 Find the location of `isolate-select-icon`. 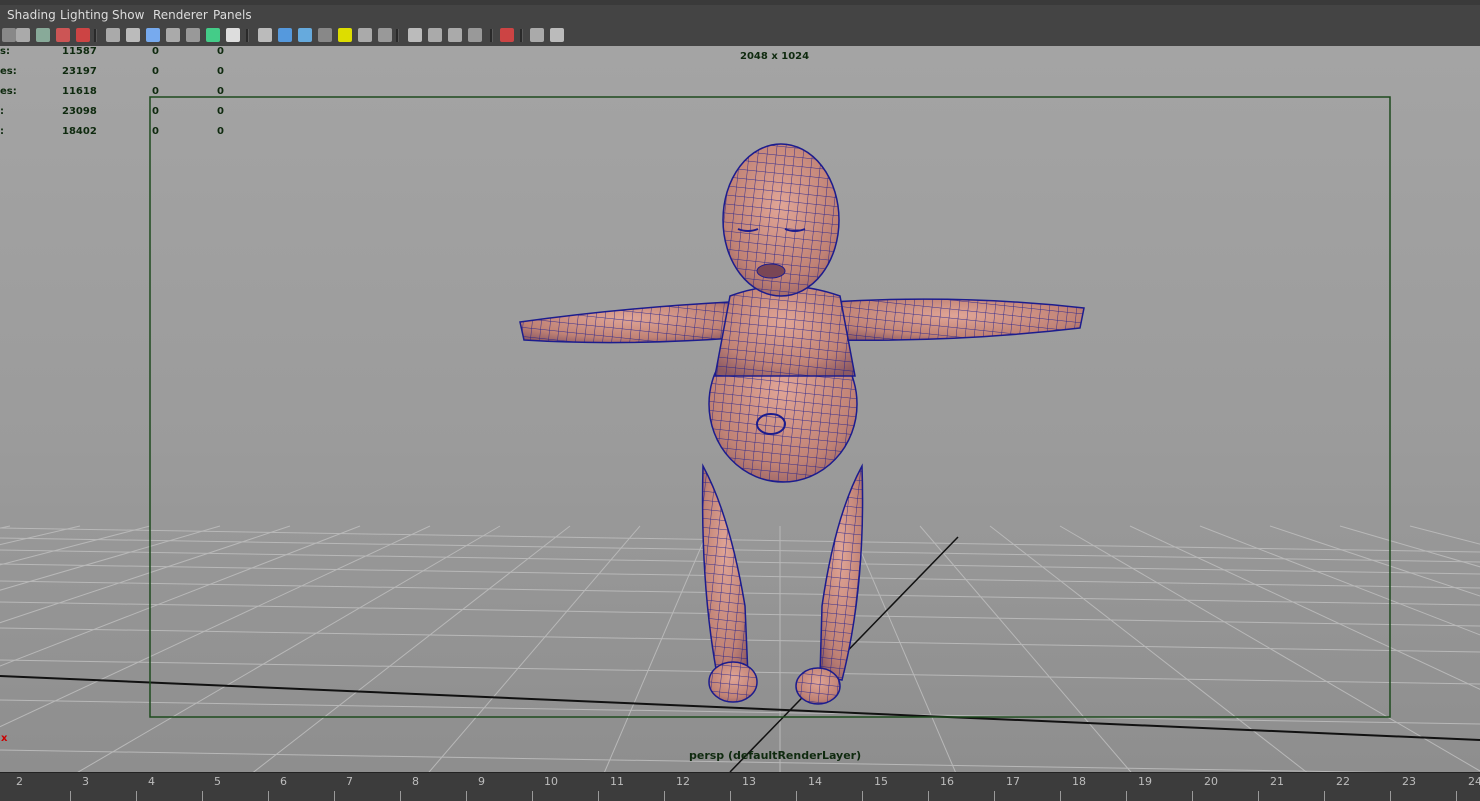

isolate-select-icon is located at coordinates (475, 35).